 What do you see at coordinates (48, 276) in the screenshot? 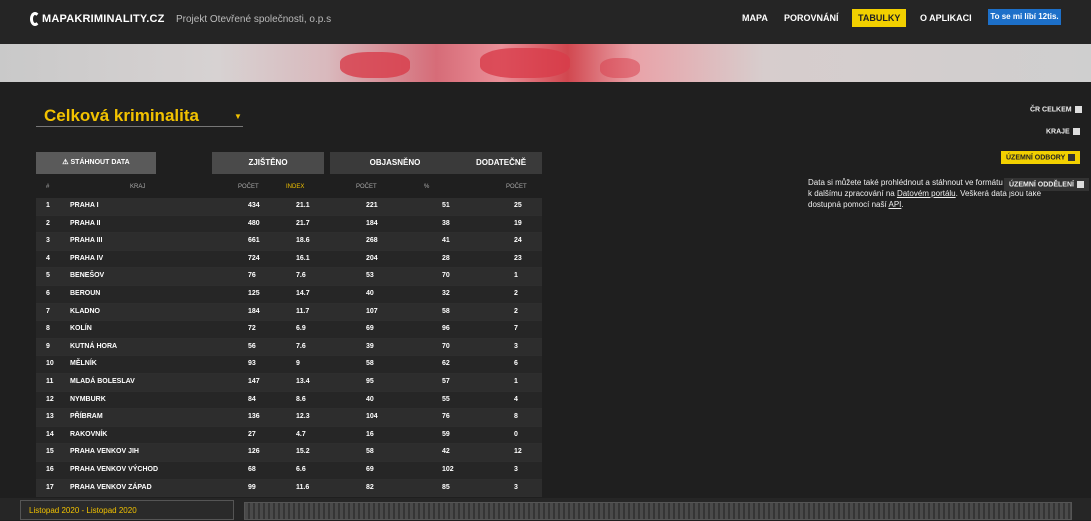
I see `cell-rank: 5` at bounding box center [48, 276].